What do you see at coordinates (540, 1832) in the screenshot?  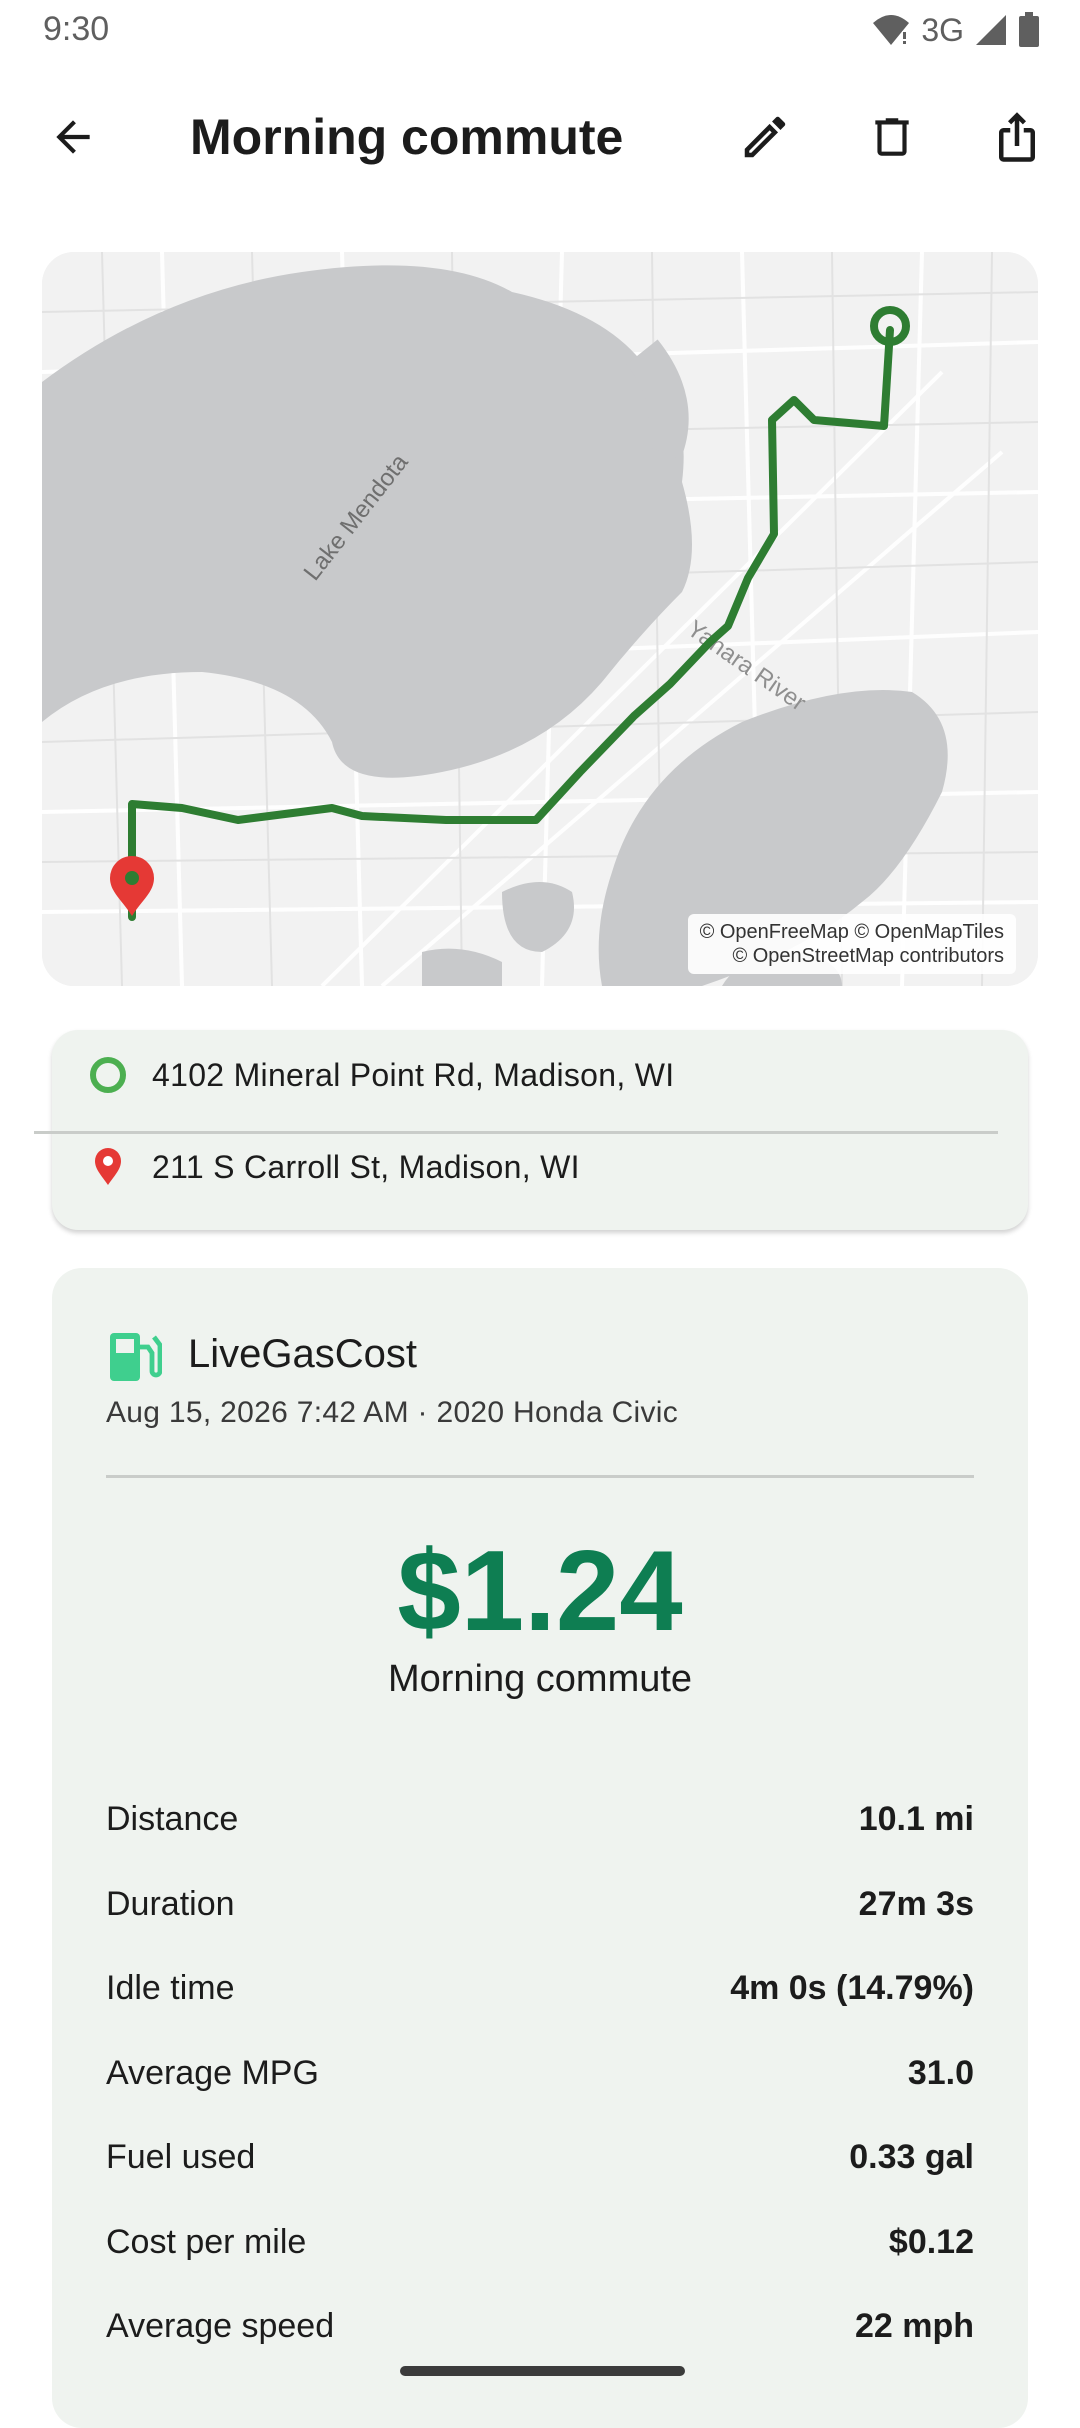 I see `stat-row-distance: Distance 10.1 mi` at bounding box center [540, 1832].